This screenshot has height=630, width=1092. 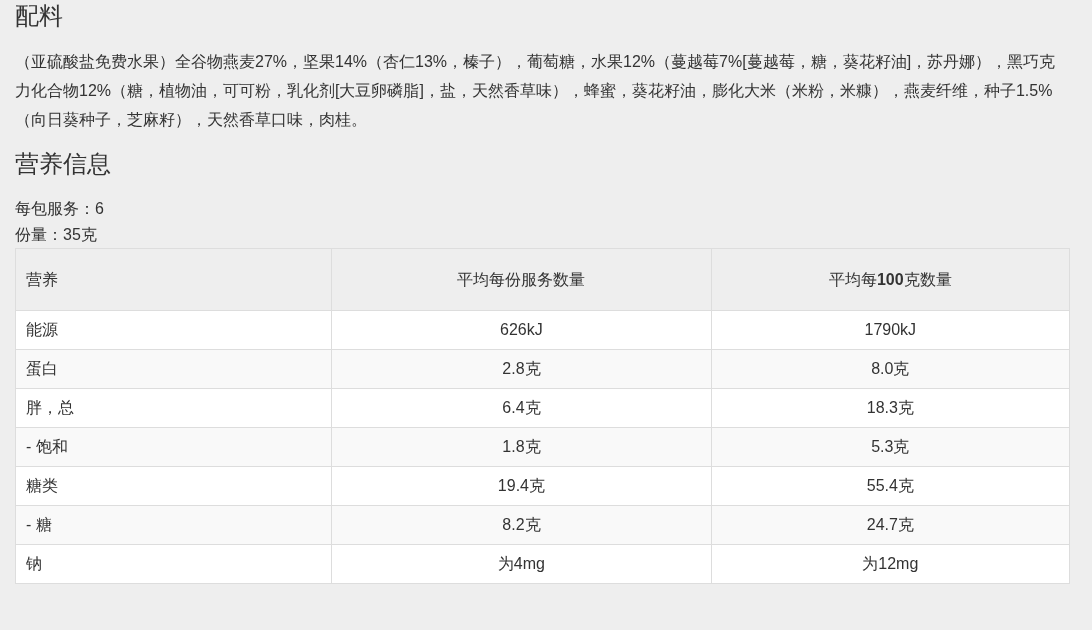 What do you see at coordinates (890, 447) in the screenshot?
I see `table-cell: 5.3克` at bounding box center [890, 447].